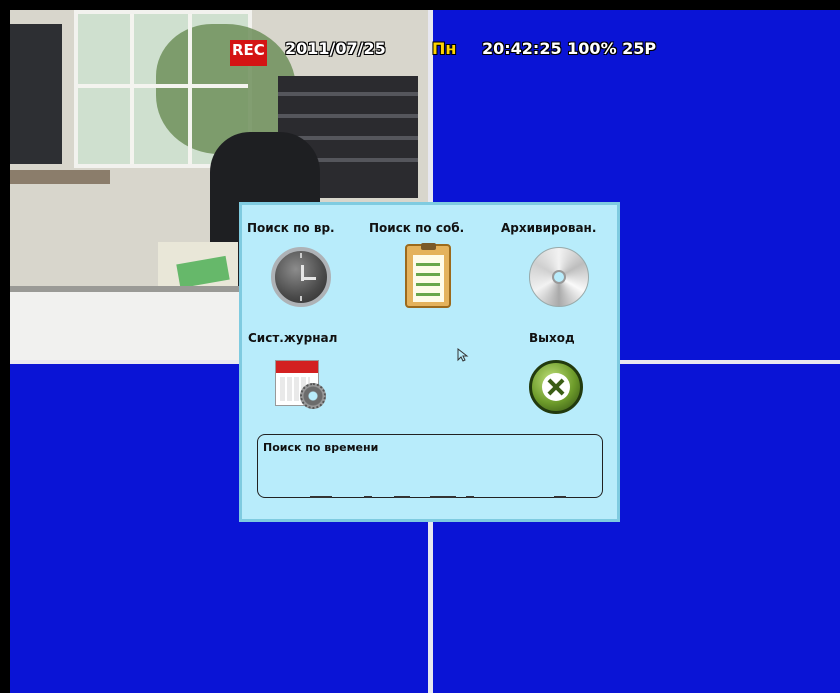 This screenshot has width=840, height=693. Describe the element at coordinates (335, 48) in the screenshot. I see `osd-date: 2011/07/25` at that location.